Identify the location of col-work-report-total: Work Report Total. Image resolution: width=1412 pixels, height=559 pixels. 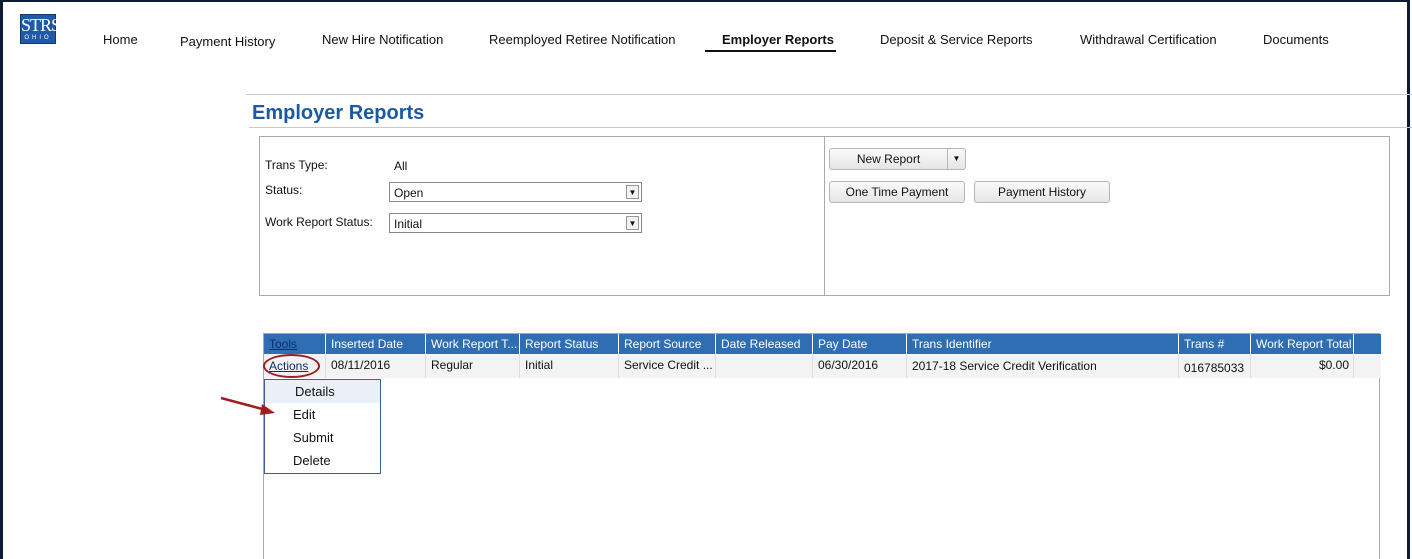
(1302, 344).